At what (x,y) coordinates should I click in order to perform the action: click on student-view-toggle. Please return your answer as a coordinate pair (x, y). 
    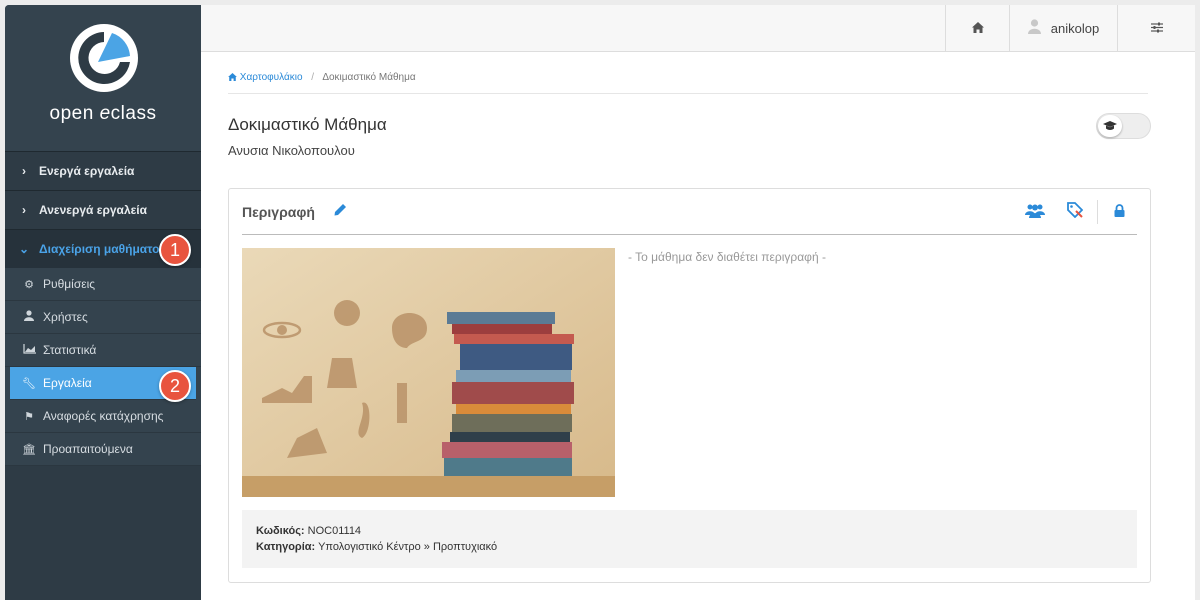
    Looking at the image, I should click on (1123, 126).